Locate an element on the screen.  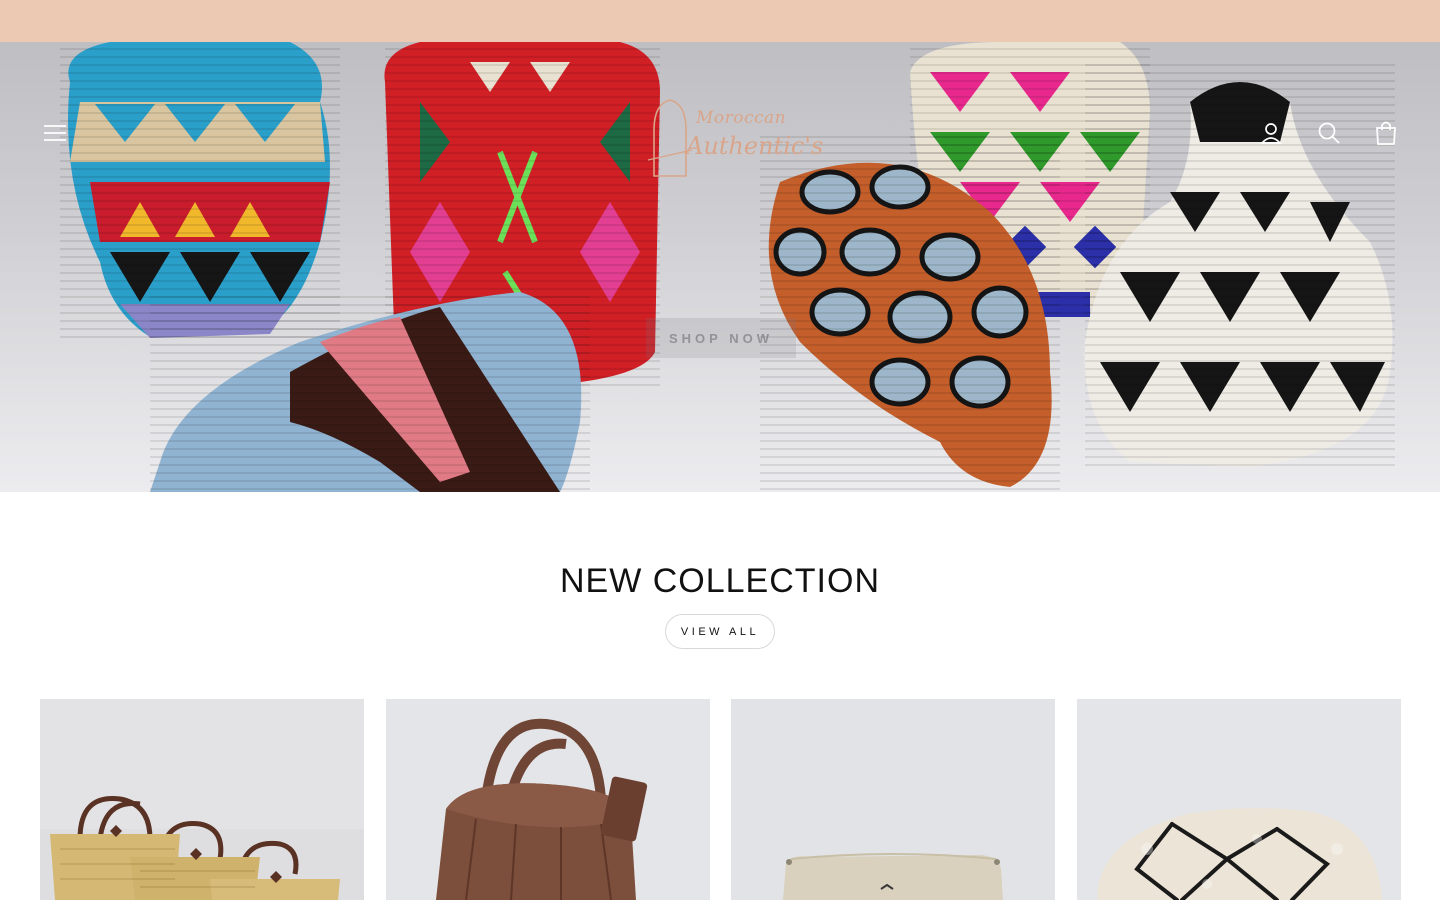
account-icon is located at coordinates (1271, 133).